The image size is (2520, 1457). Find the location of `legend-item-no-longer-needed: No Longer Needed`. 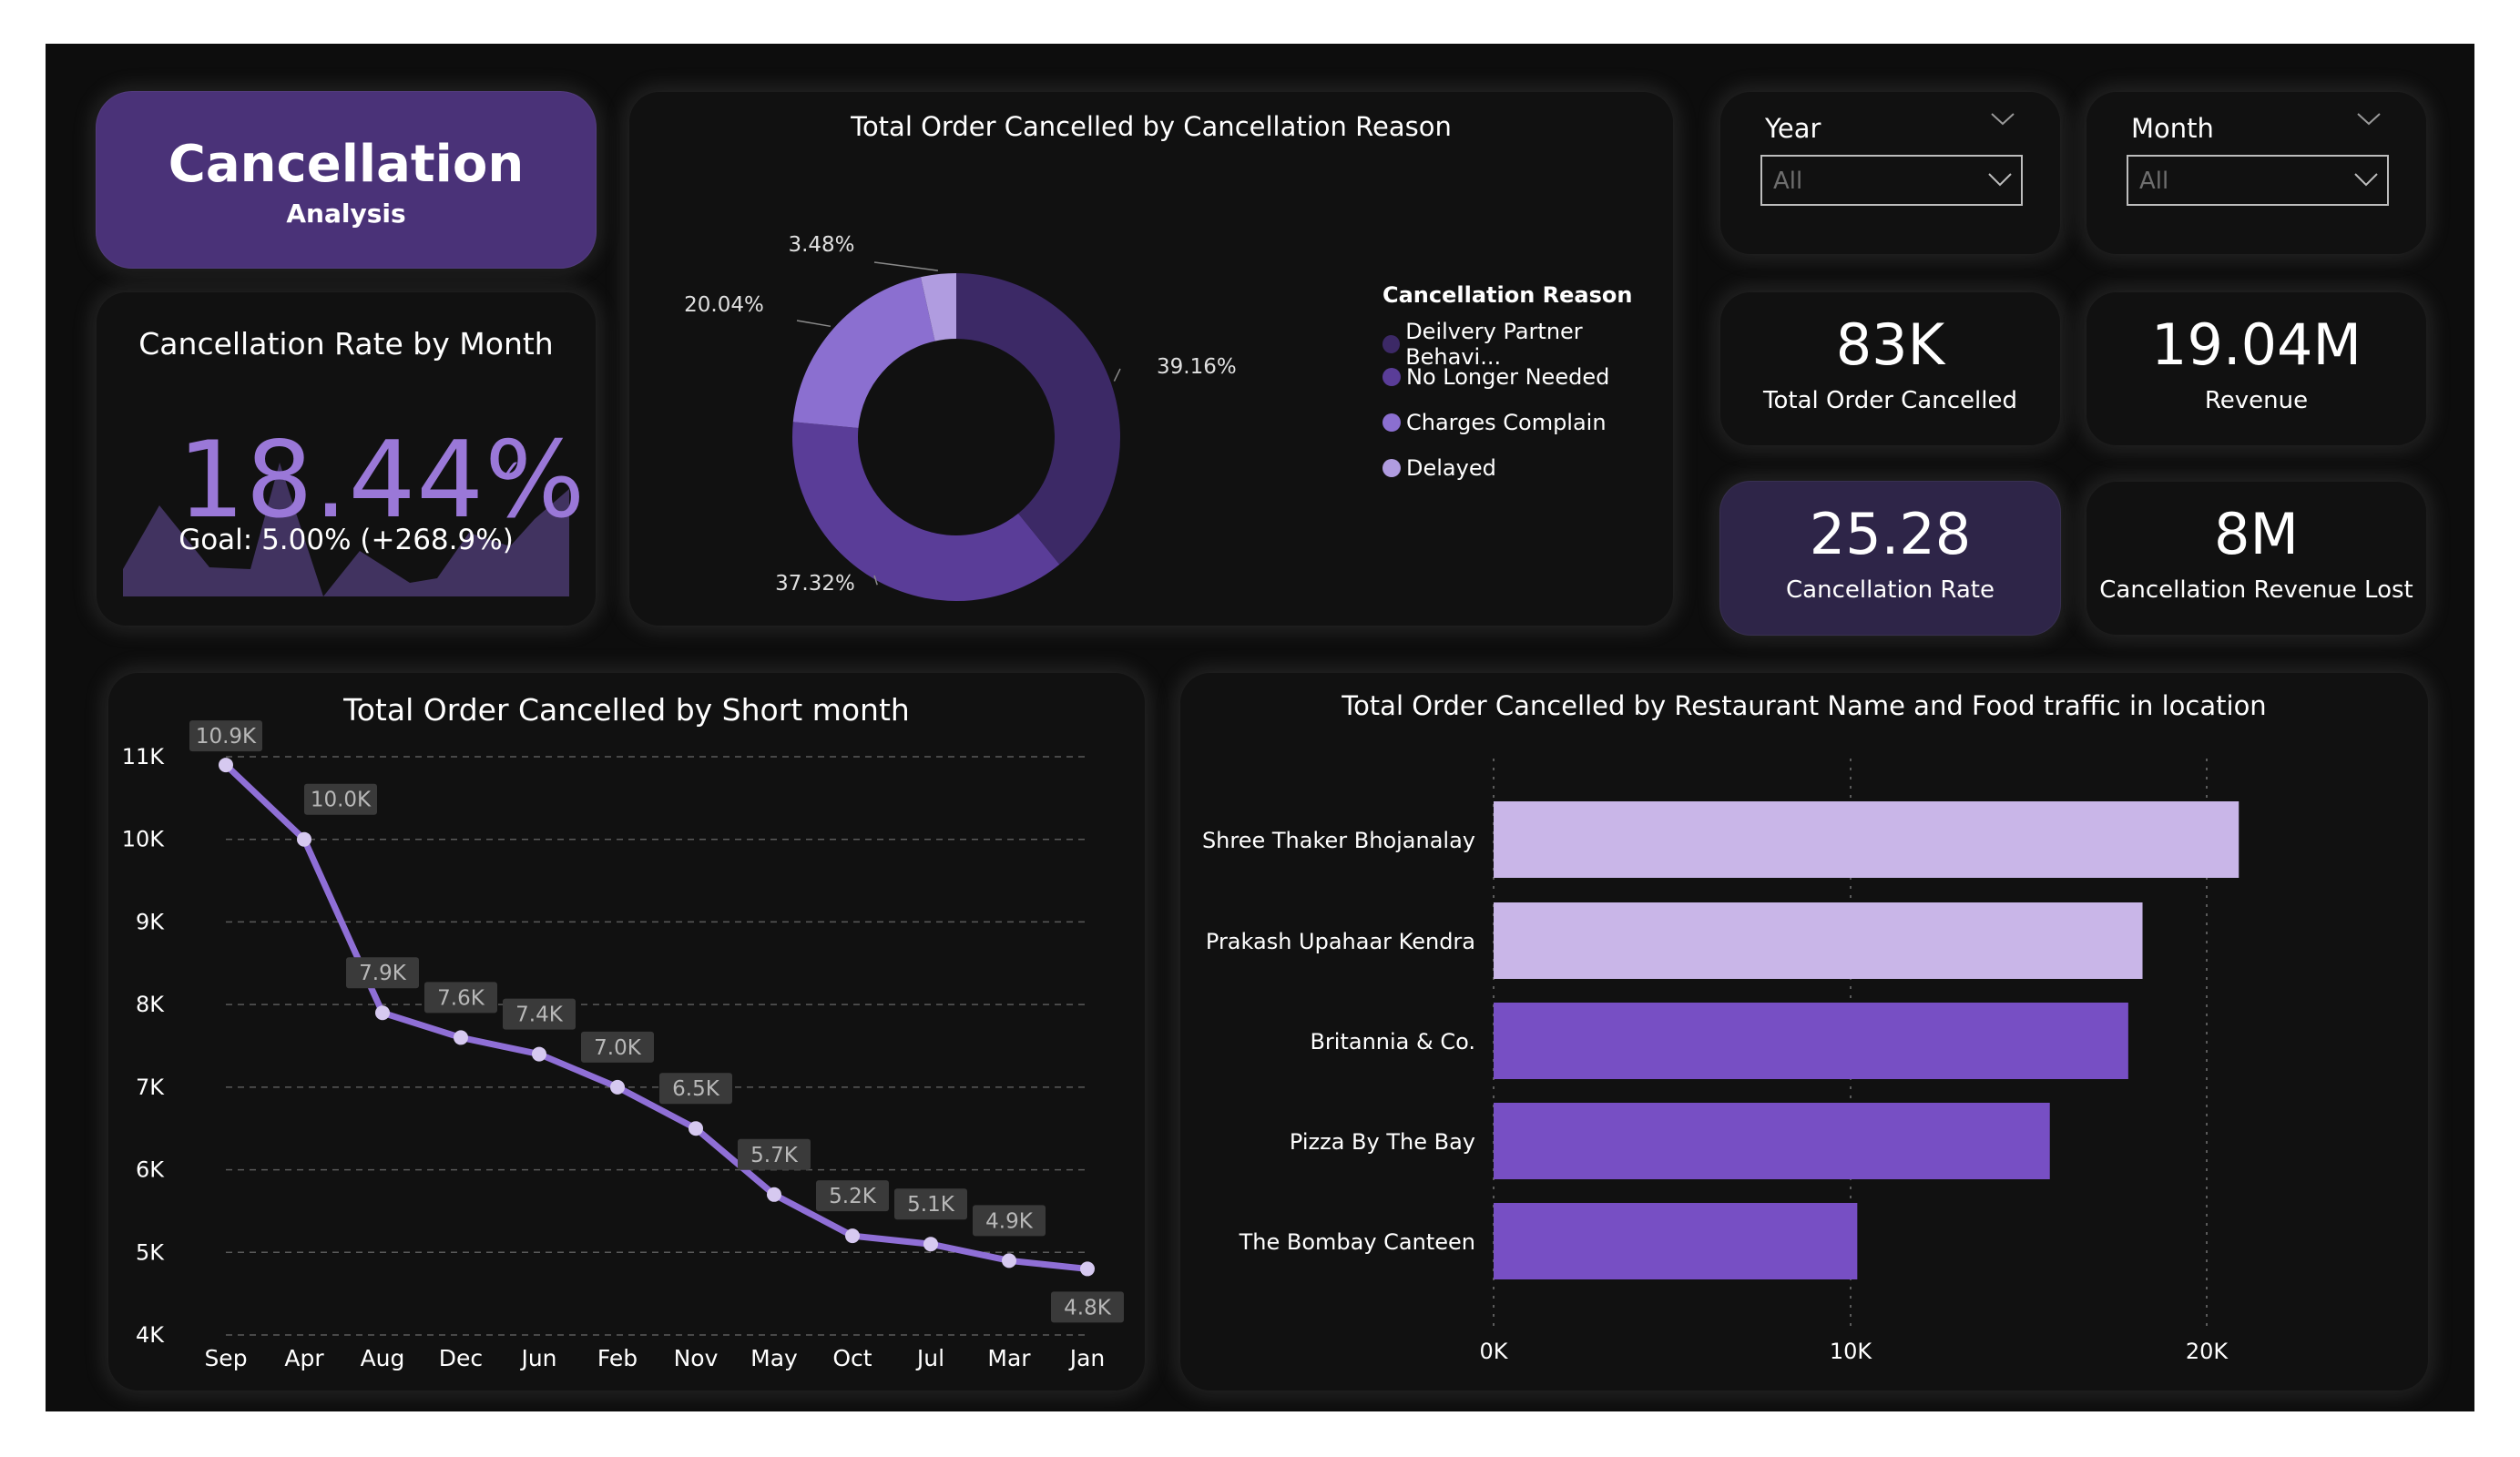

legend-item-no-longer-needed: No Longer Needed is located at coordinates (1495, 377).